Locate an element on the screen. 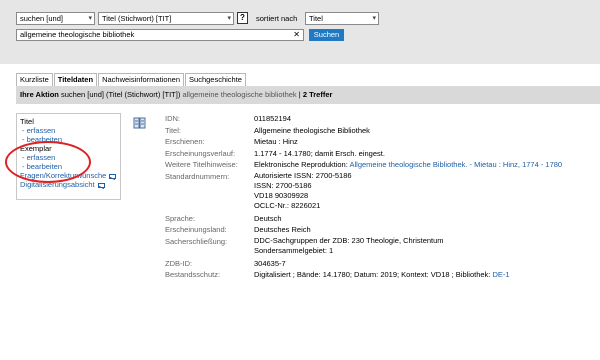  std-number: ISSN: 2700-5186 is located at coordinates (283, 185).